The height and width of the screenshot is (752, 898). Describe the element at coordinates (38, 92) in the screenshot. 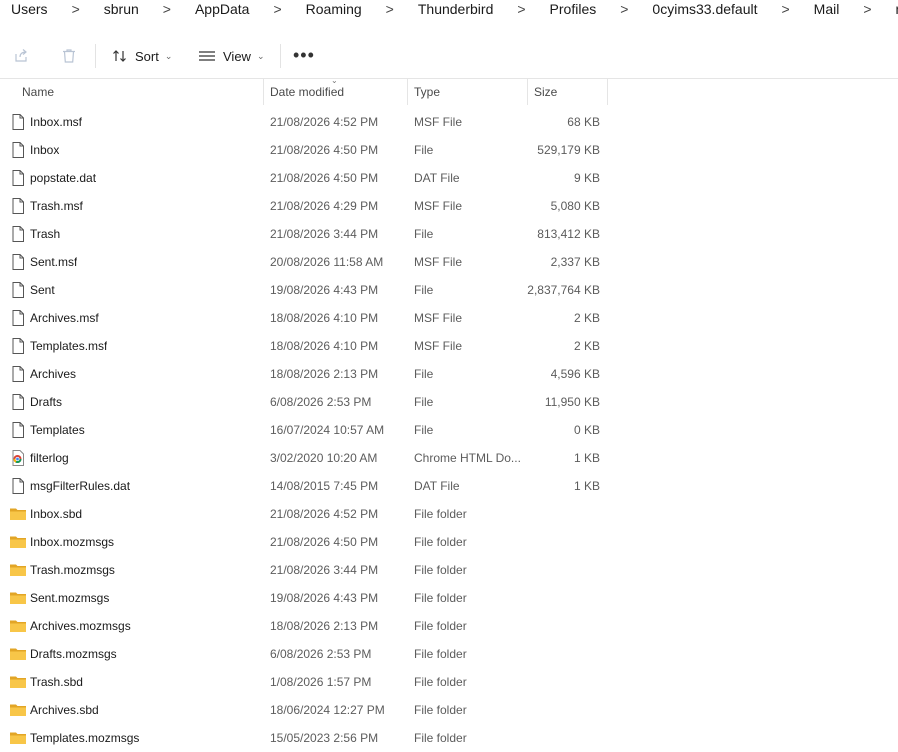

I see `column-name: Name` at that location.